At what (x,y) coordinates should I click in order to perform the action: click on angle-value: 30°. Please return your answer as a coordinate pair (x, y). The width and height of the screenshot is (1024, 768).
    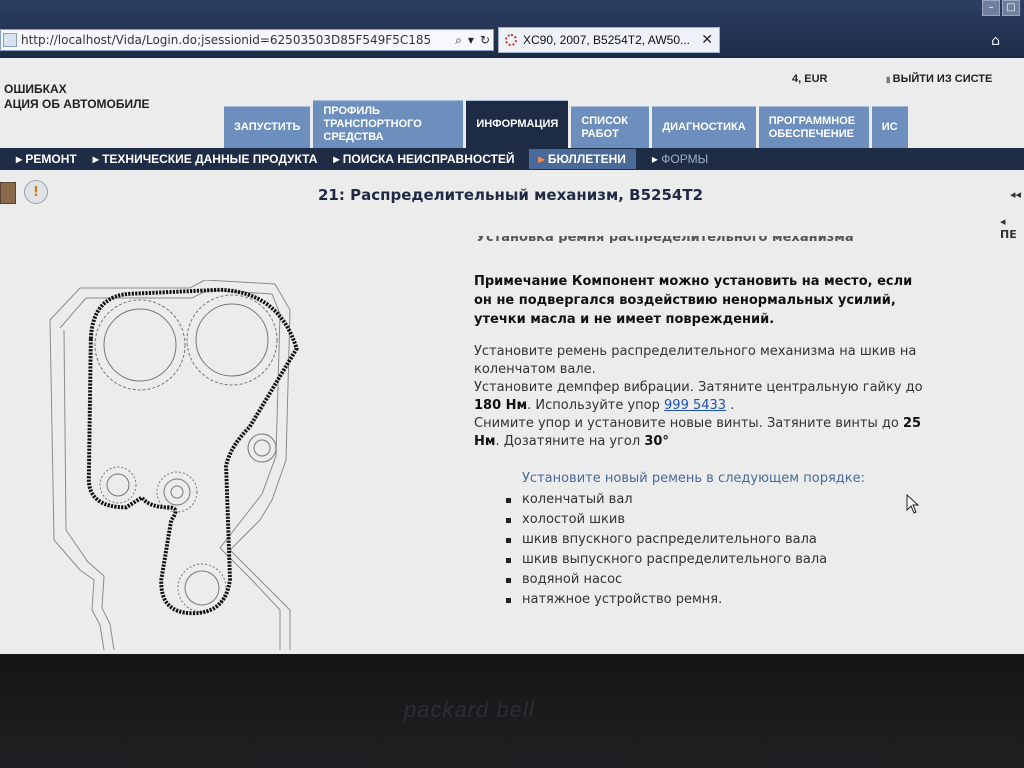
    Looking at the image, I should click on (656, 441).